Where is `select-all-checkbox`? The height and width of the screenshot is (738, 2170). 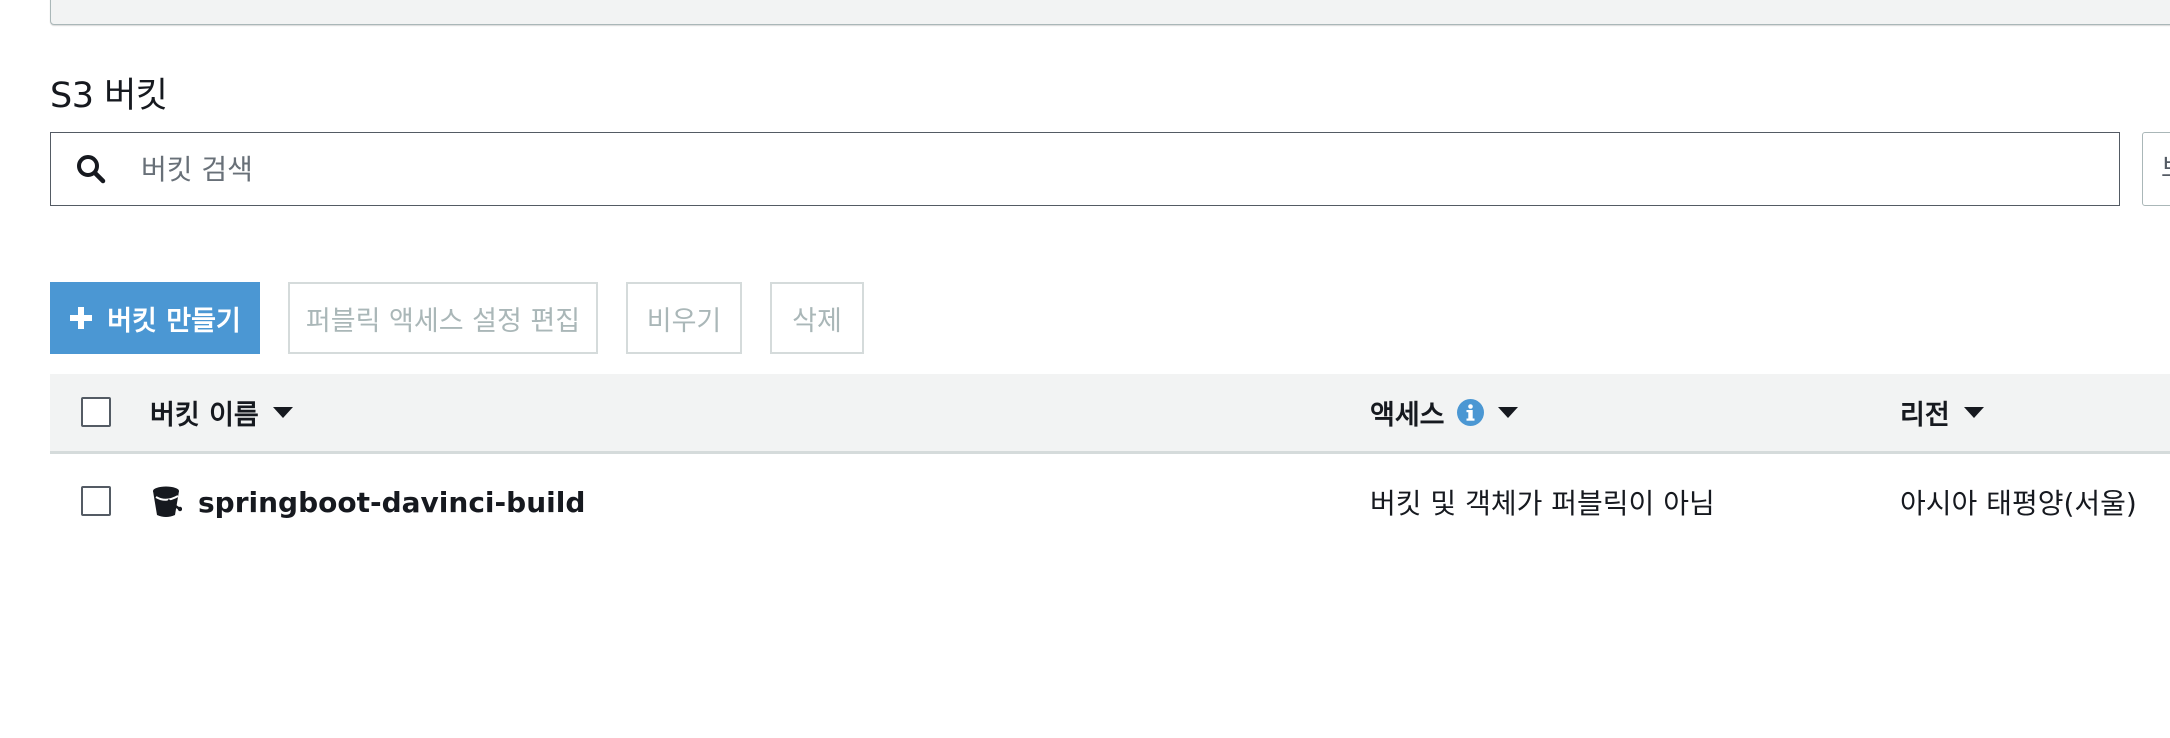 select-all-checkbox is located at coordinates (96, 412).